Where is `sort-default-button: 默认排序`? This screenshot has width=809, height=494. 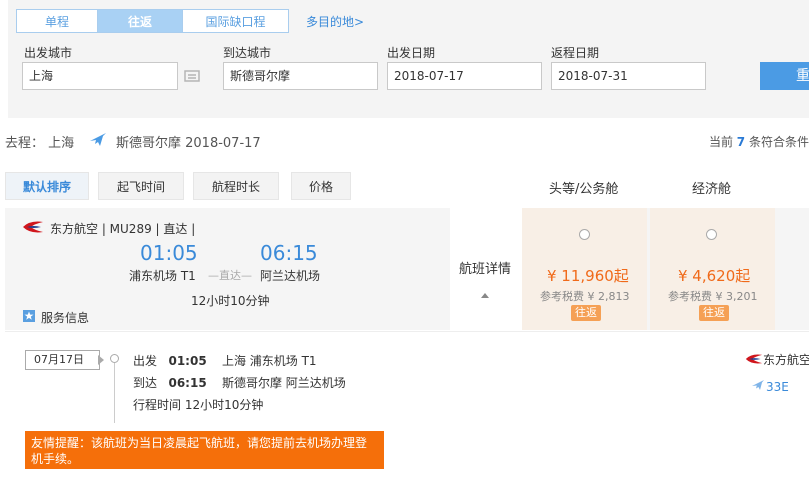
sort-default-button: 默认排序 is located at coordinates (47, 186).